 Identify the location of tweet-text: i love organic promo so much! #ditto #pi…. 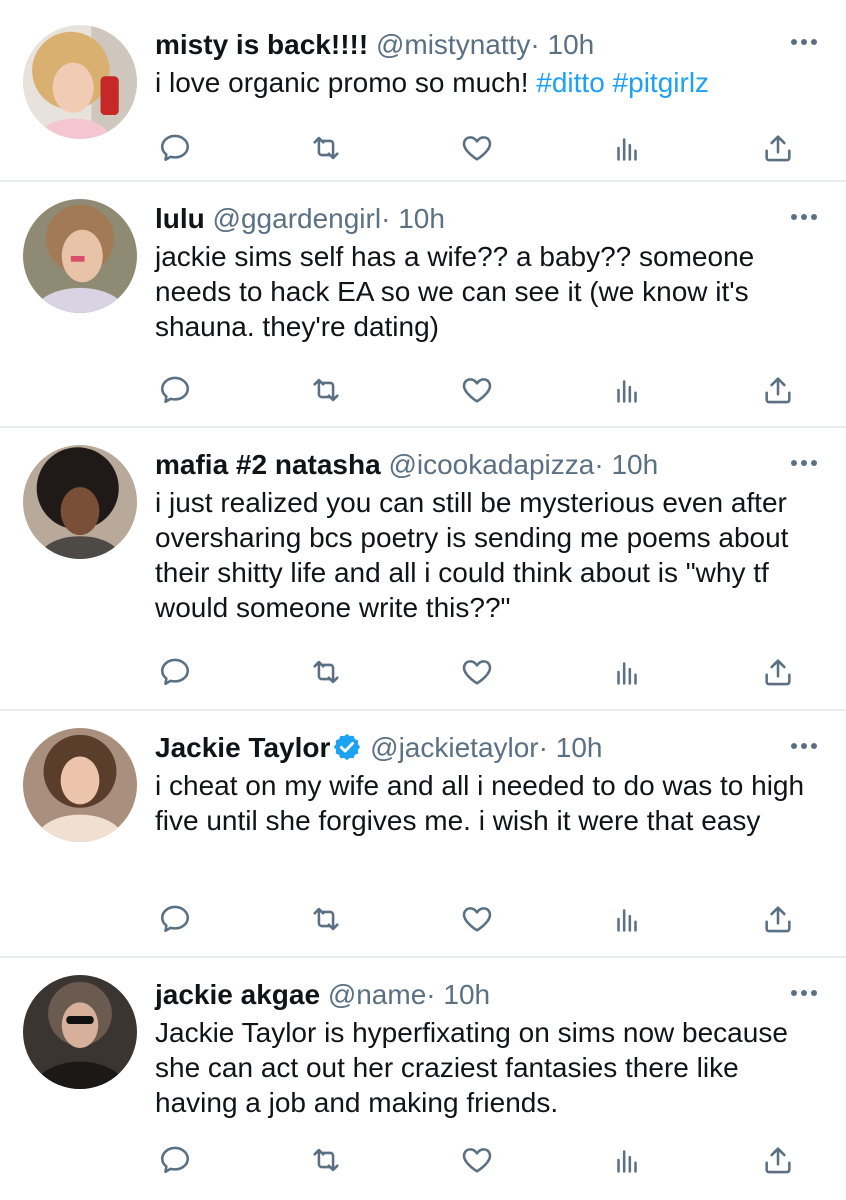
(487, 82).